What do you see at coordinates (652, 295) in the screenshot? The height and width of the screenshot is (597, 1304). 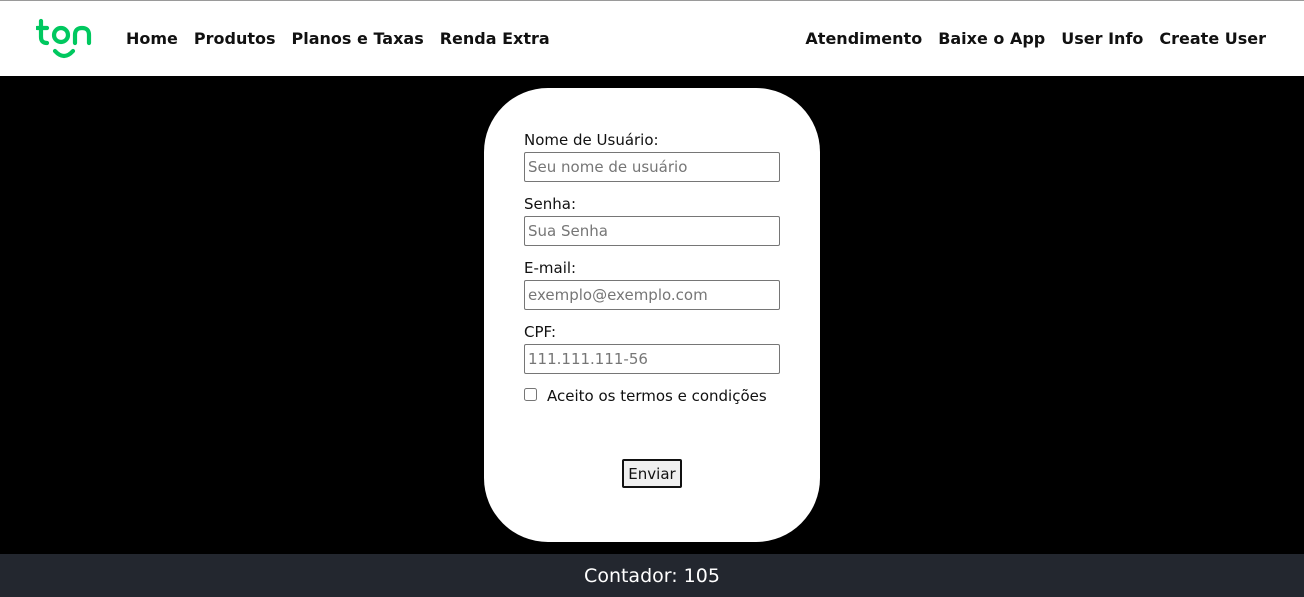 I see `email-input` at bounding box center [652, 295].